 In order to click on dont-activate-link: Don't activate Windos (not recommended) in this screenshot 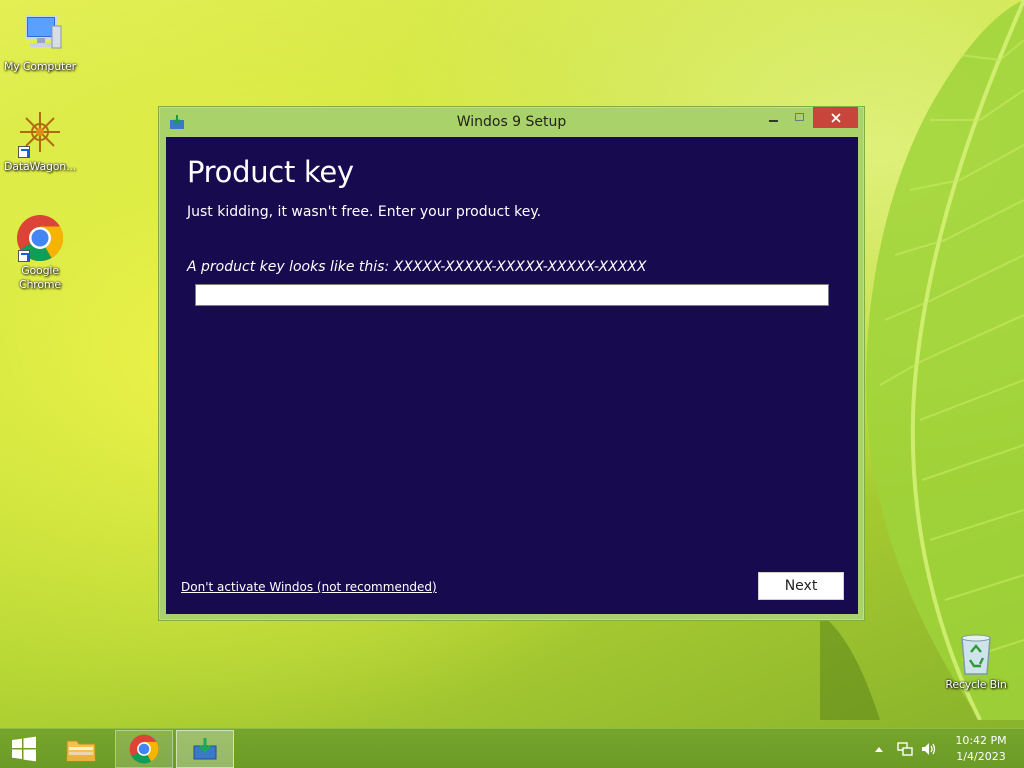, I will do `click(309, 587)`.